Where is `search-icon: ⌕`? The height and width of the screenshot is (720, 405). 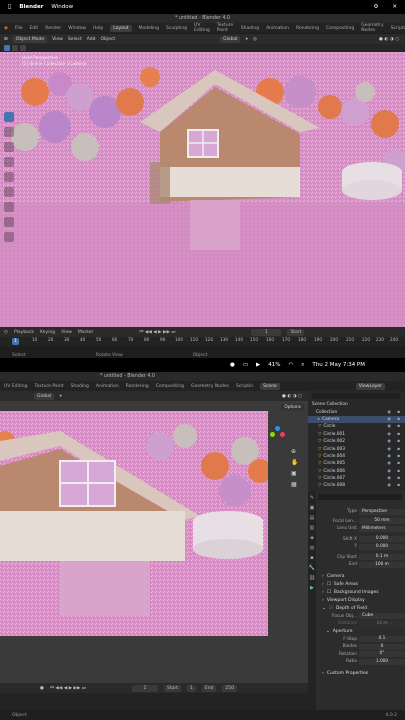 search-icon: ⌕ is located at coordinates (302, 365).